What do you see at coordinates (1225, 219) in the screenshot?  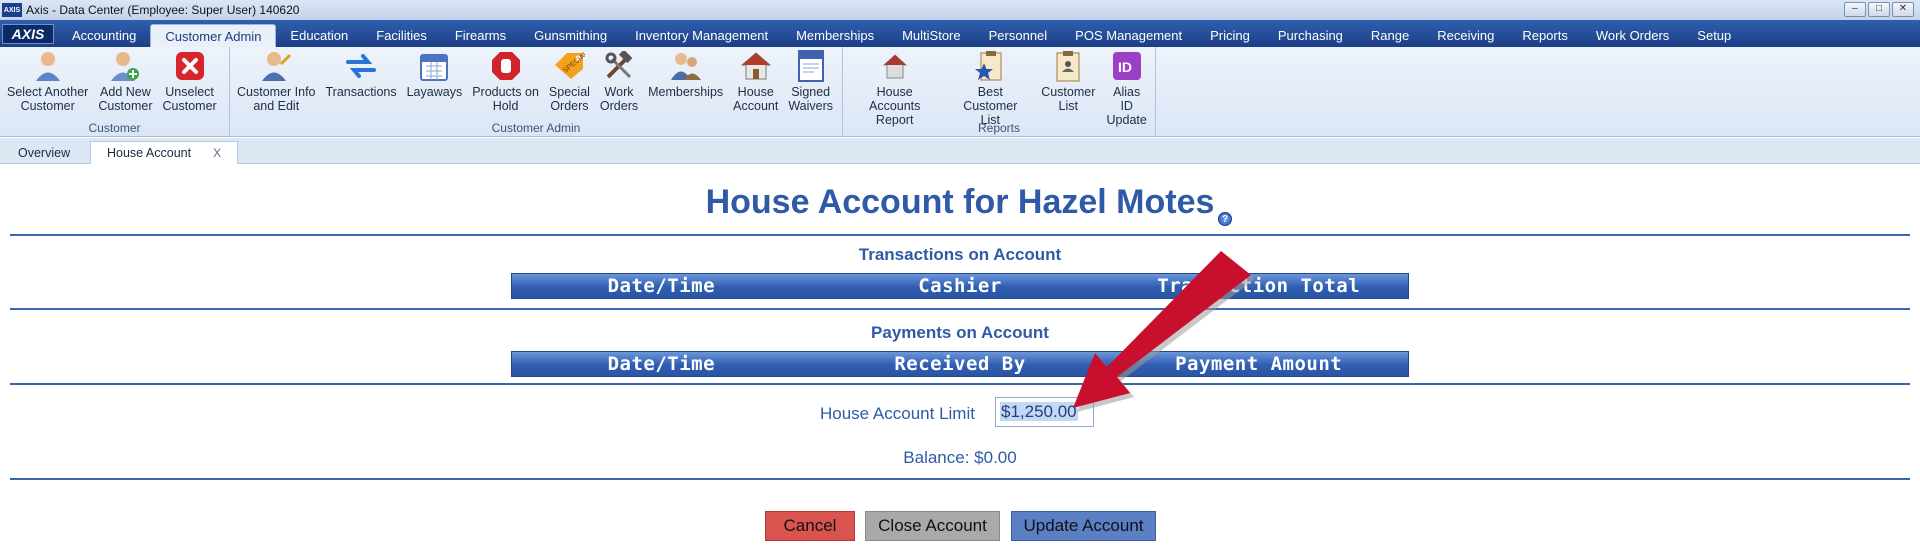 I see `help-icon: ?` at bounding box center [1225, 219].